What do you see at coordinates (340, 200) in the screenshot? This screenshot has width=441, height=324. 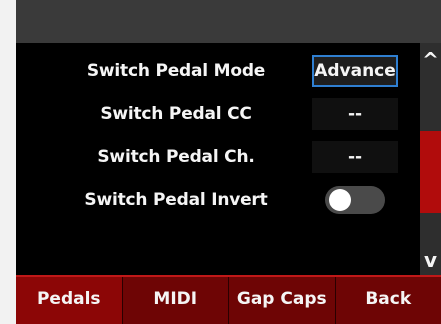 I see `toggle-knob` at bounding box center [340, 200].